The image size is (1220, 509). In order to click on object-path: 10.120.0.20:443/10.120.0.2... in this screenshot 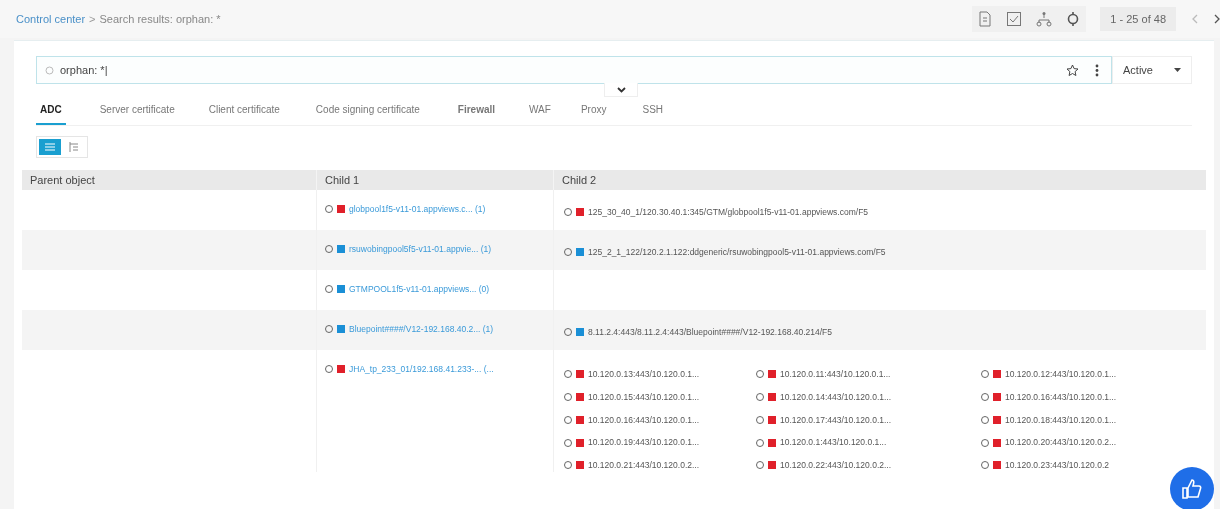, I will do `click(1061, 442)`.